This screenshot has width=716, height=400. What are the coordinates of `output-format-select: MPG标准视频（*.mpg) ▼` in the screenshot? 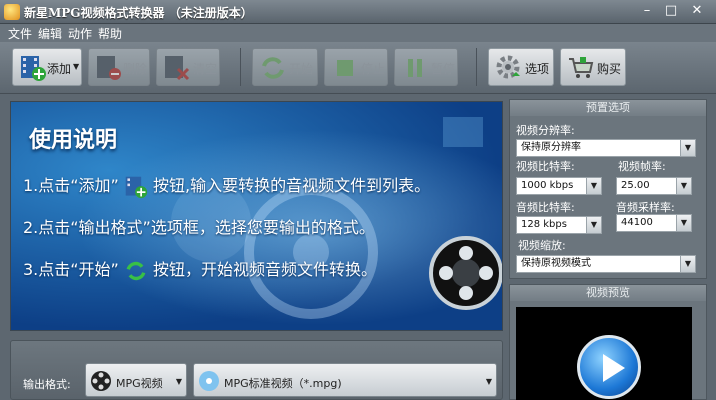 It's located at (345, 380).